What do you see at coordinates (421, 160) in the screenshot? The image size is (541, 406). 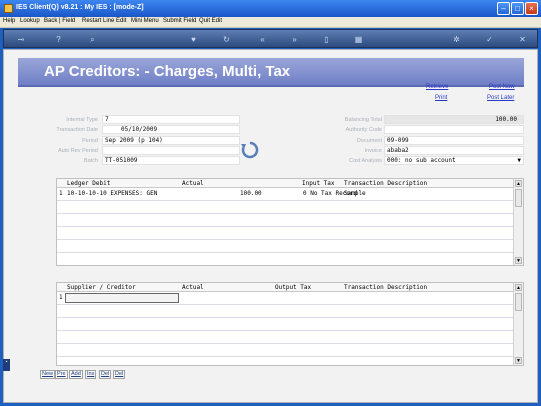 I see `cost-analysis-value: 000: no sub account` at bounding box center [421, 160].